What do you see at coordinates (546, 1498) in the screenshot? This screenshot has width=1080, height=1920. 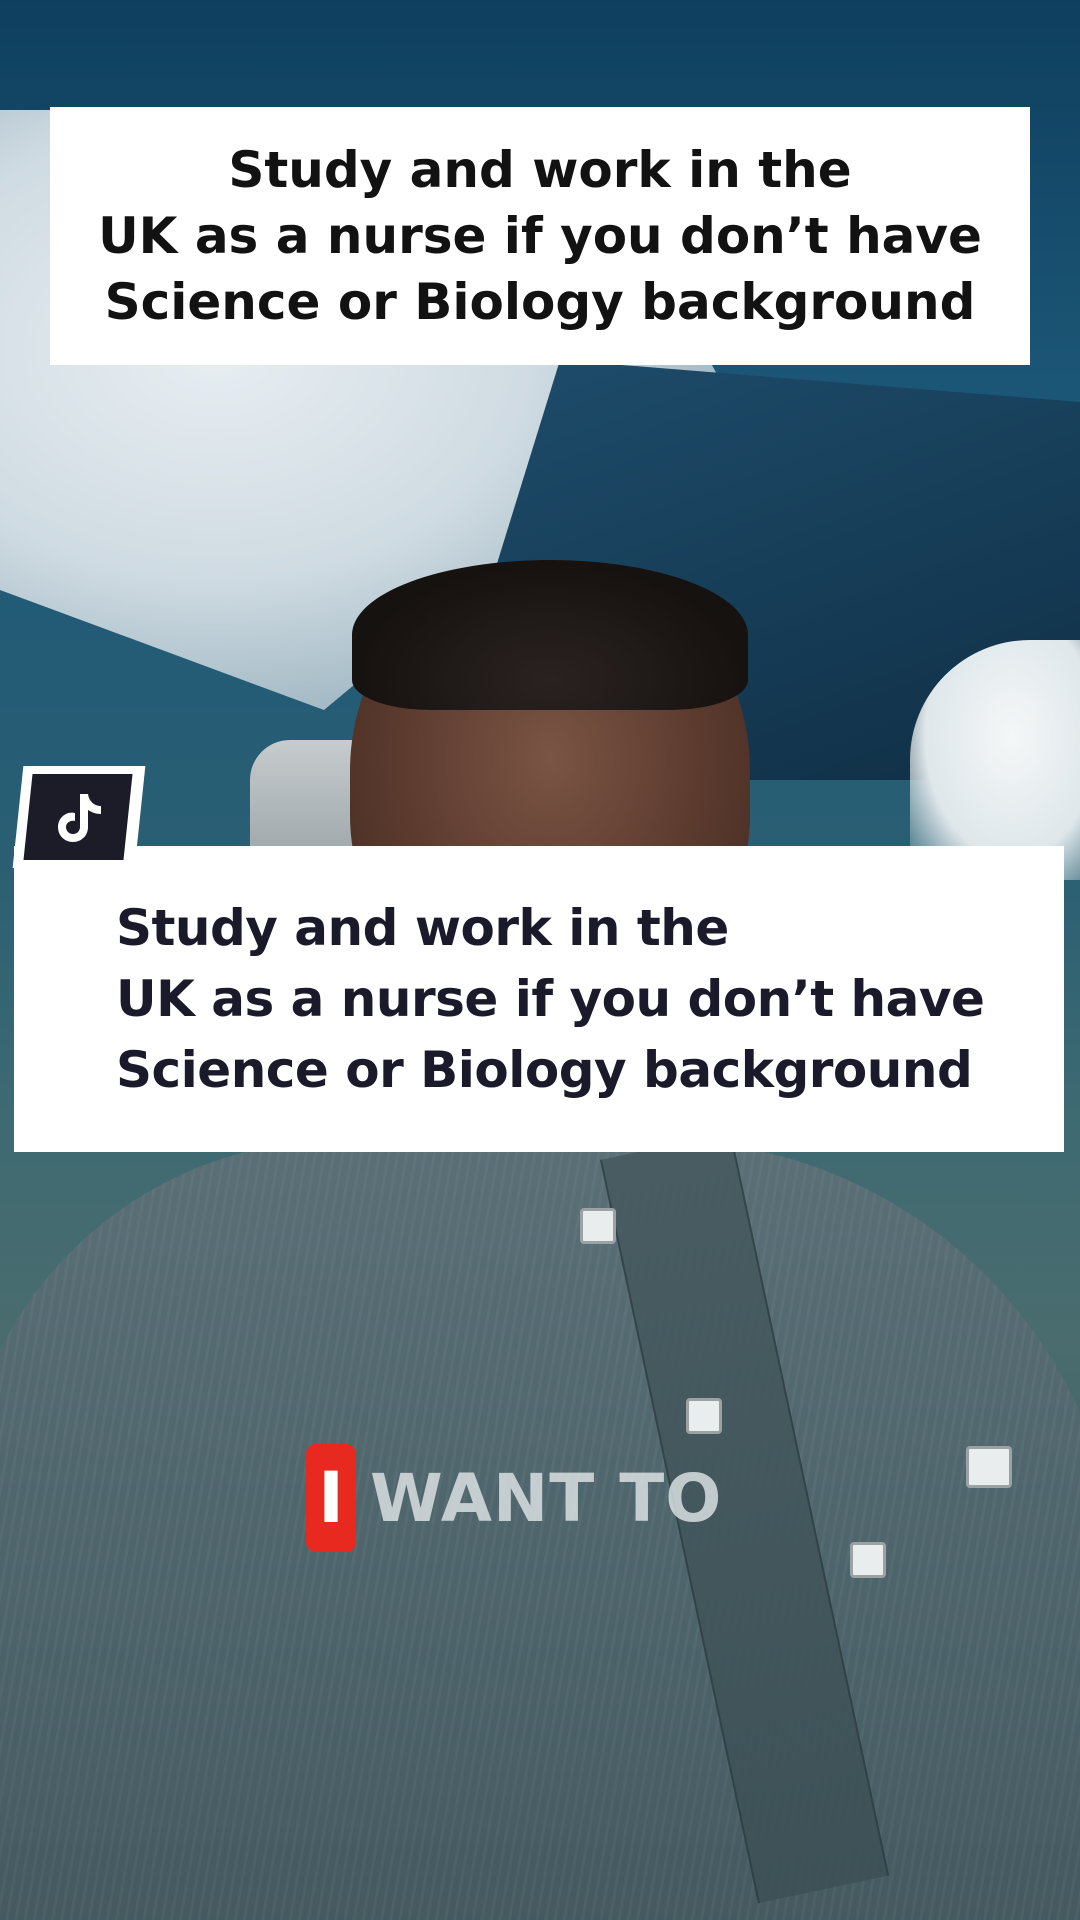 I see `subtitle-rest-text: WANT TO` at bounding box center [546, 1498].